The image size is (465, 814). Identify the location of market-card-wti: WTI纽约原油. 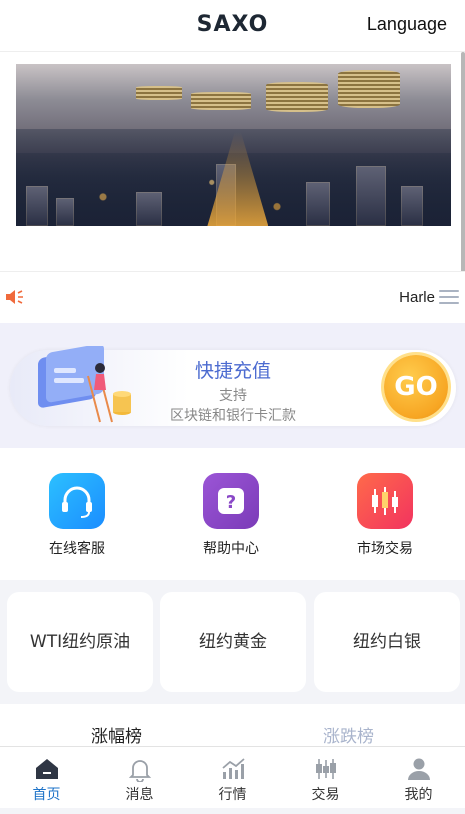
(80, 642).